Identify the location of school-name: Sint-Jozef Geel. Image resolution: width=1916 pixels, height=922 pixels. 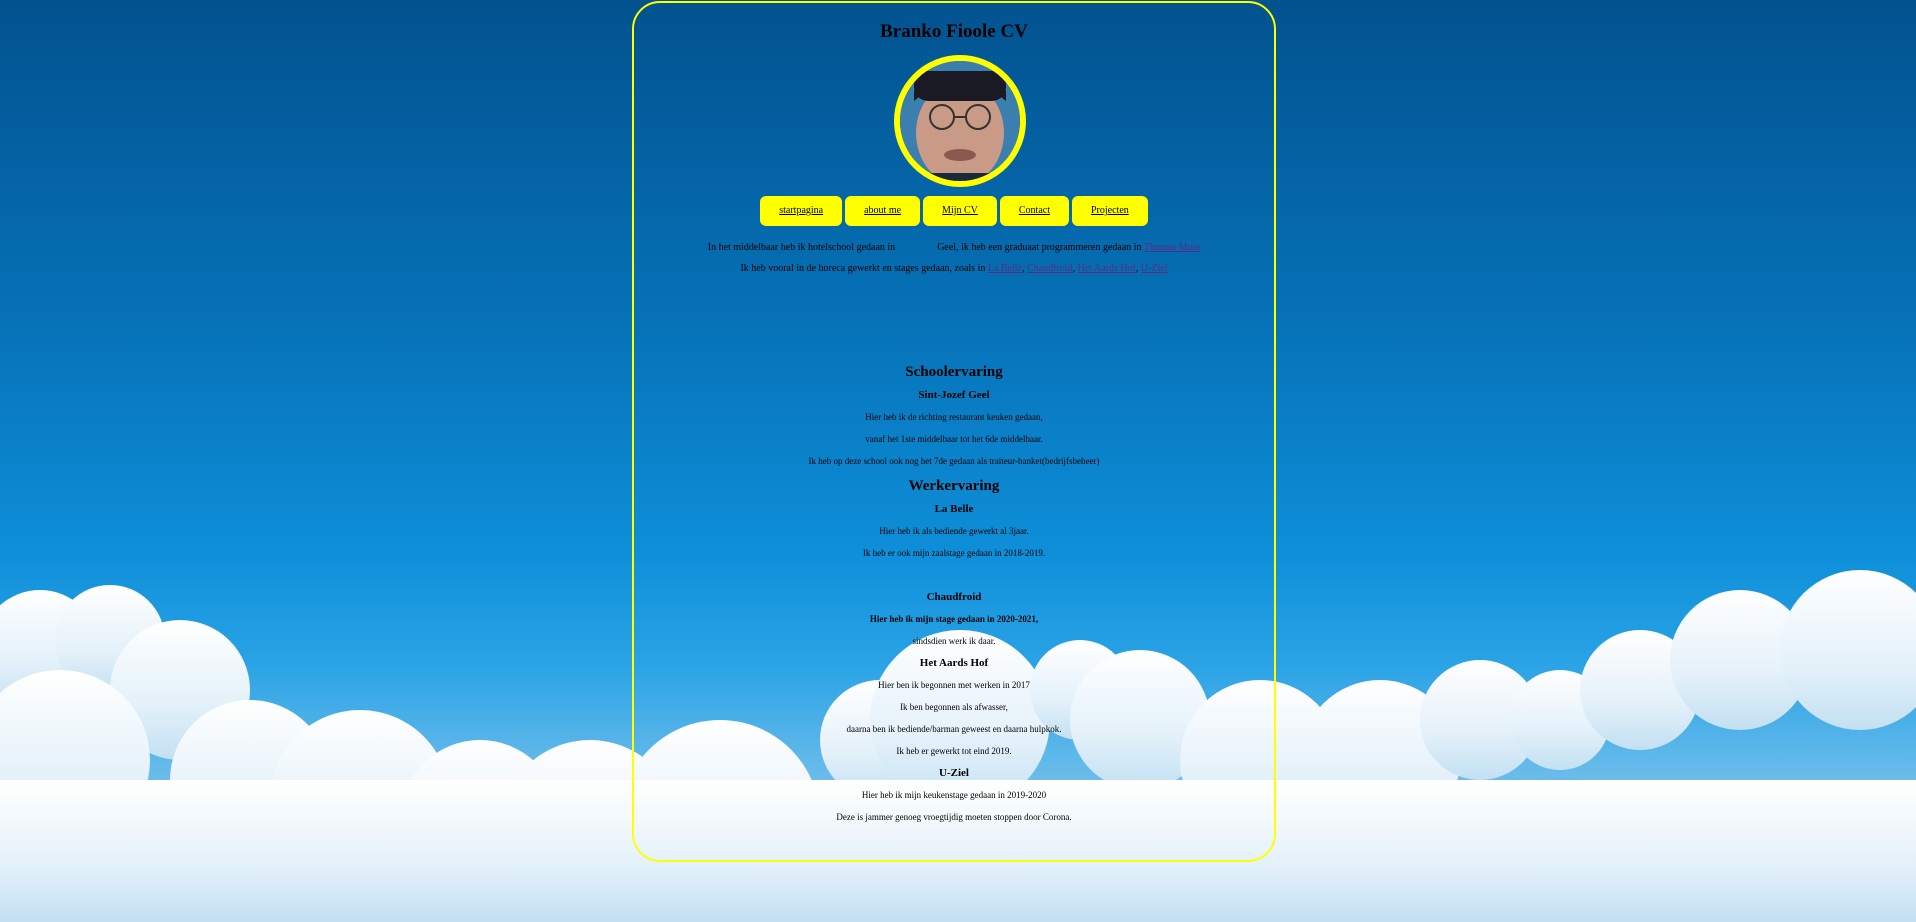
(954, 395).